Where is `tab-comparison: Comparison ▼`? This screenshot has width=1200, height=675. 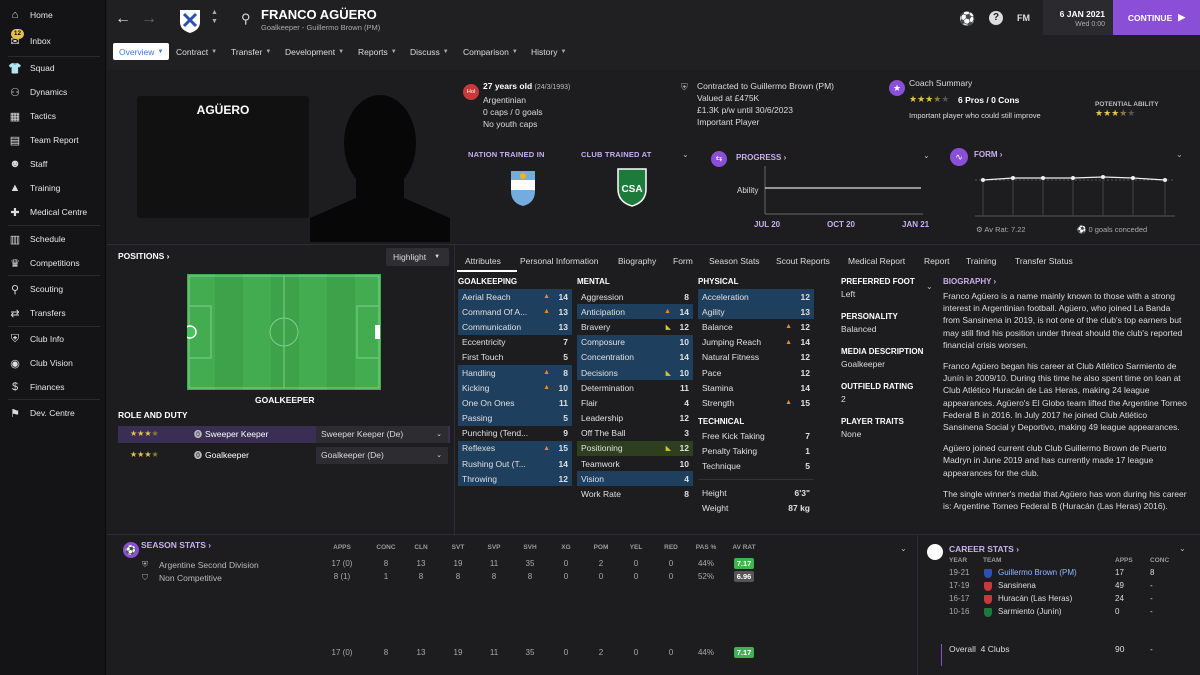
tab-comparison: Comparison ▼ is located at coordinates (490, 51).